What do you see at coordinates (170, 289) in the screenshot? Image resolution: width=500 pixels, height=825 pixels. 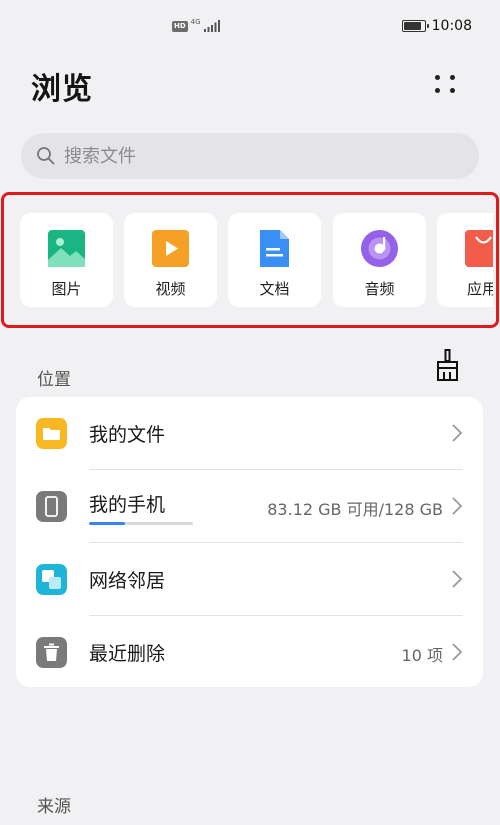 I see `category-label: 视频` at bounding box center [170, 289].